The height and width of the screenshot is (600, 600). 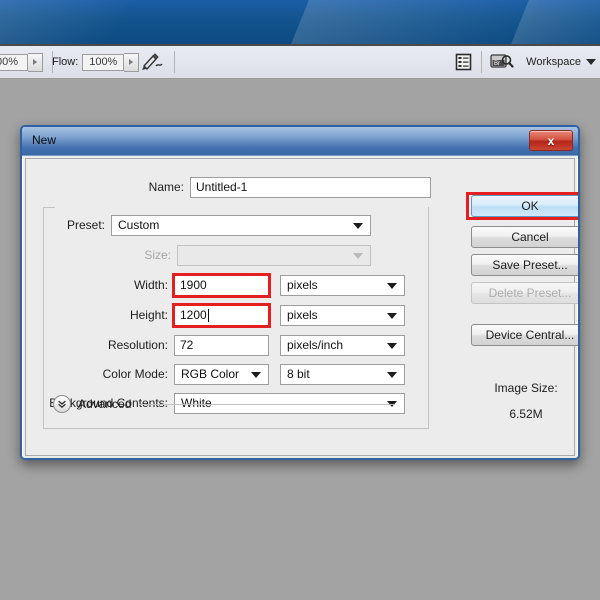 What do you see at coordinates (221, 285) in the screenshot?
I see `width-input: 1900` at bounding box center [221, 285].